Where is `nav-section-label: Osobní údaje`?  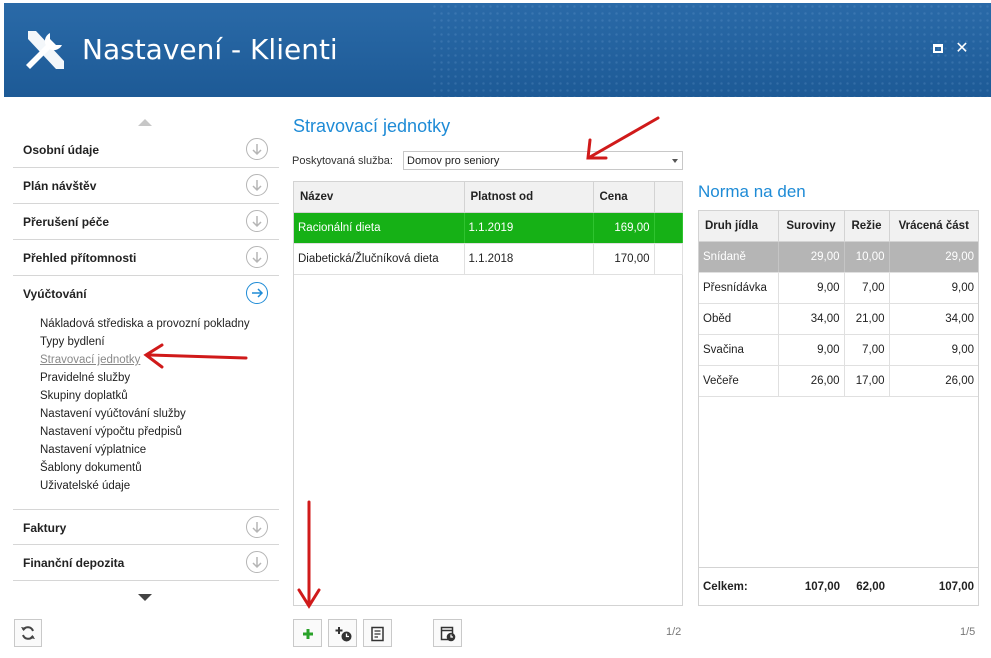
nav-section-label: Osobní údaje is located at coordinates (61, 150).